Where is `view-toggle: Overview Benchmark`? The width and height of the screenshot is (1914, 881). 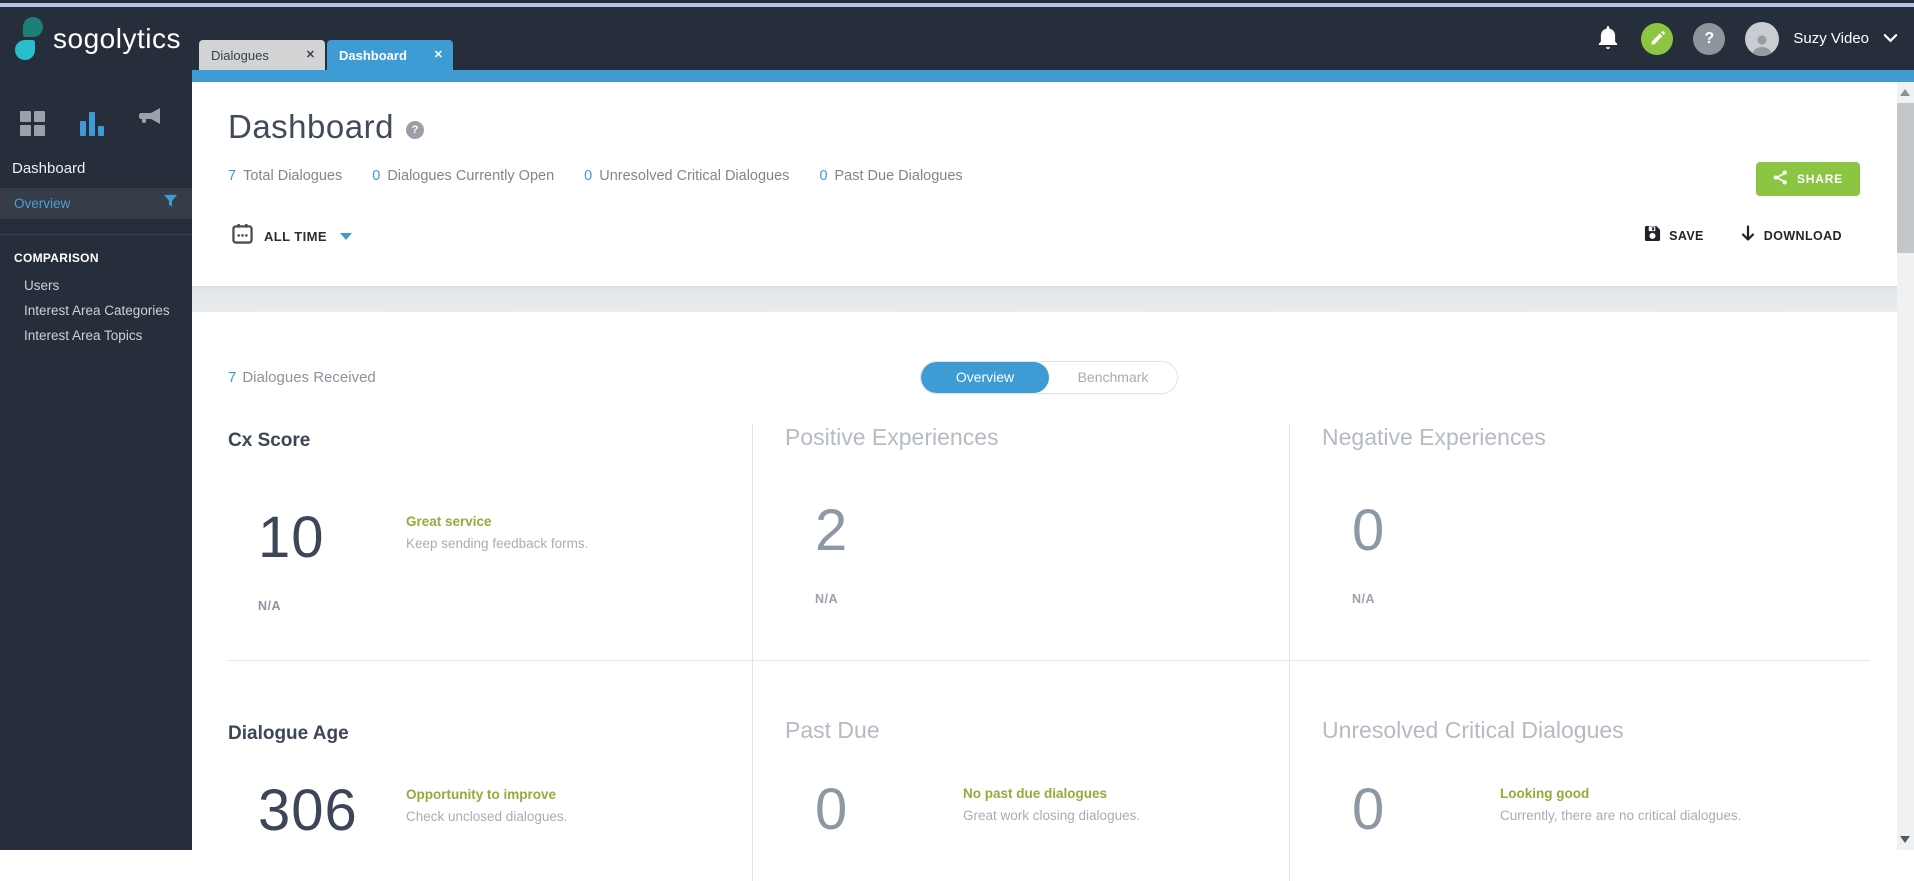
view-toggle: Overview Benchmark is located at coordinates (1049, 377).